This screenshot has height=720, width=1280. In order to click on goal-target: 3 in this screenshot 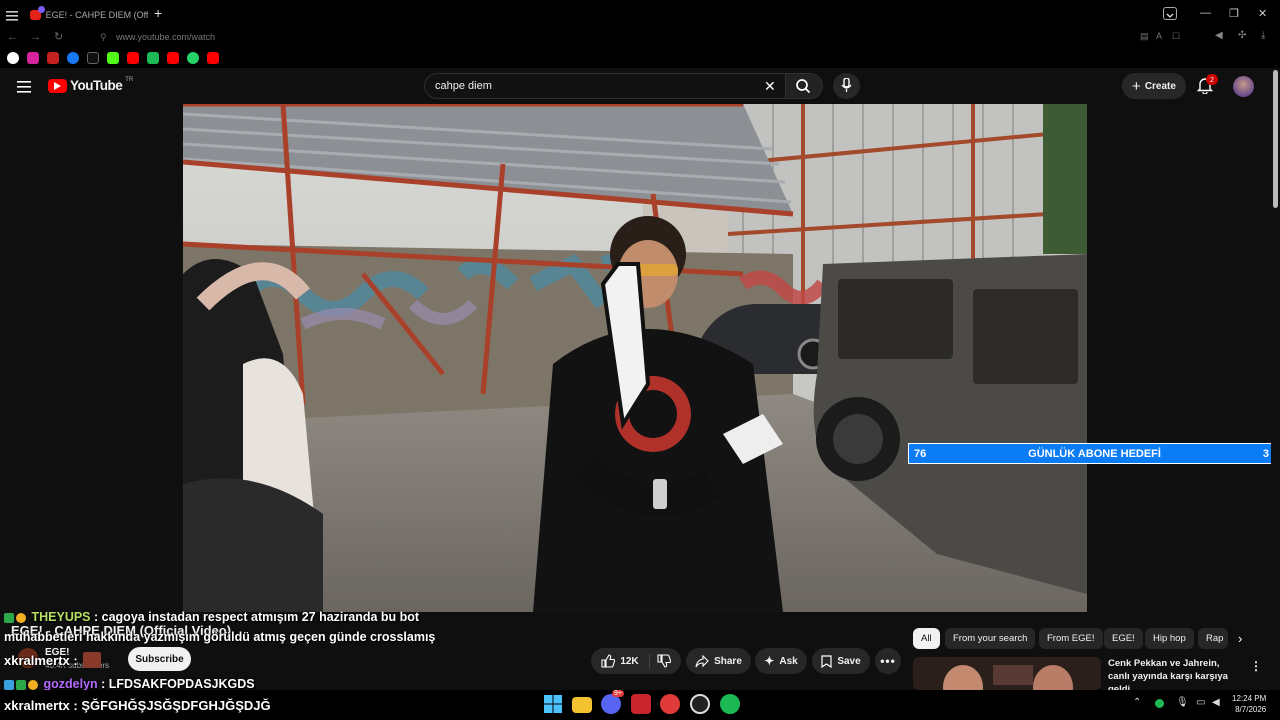, I will do `click(1265, 453)`.